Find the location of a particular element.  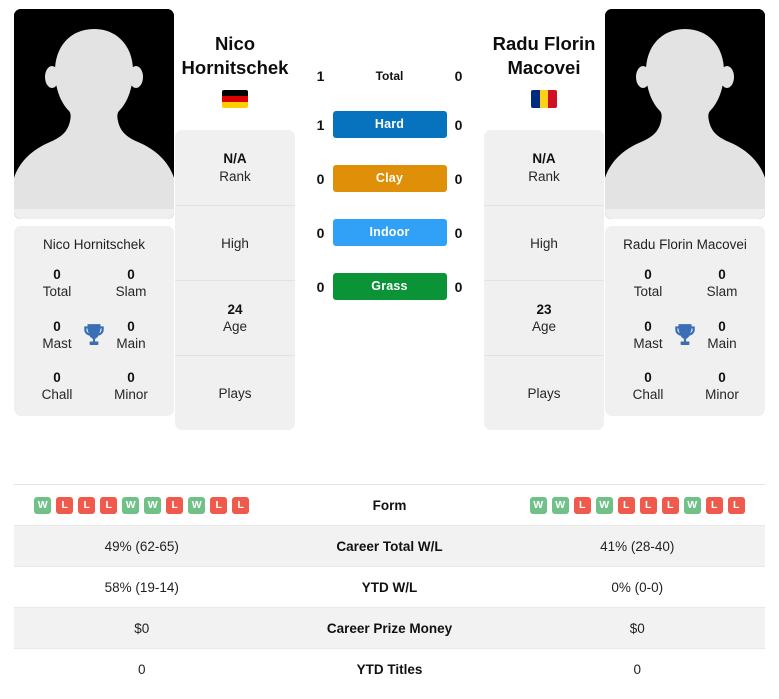

info-row-age: 24 Age is located at coordinates (235, 317).